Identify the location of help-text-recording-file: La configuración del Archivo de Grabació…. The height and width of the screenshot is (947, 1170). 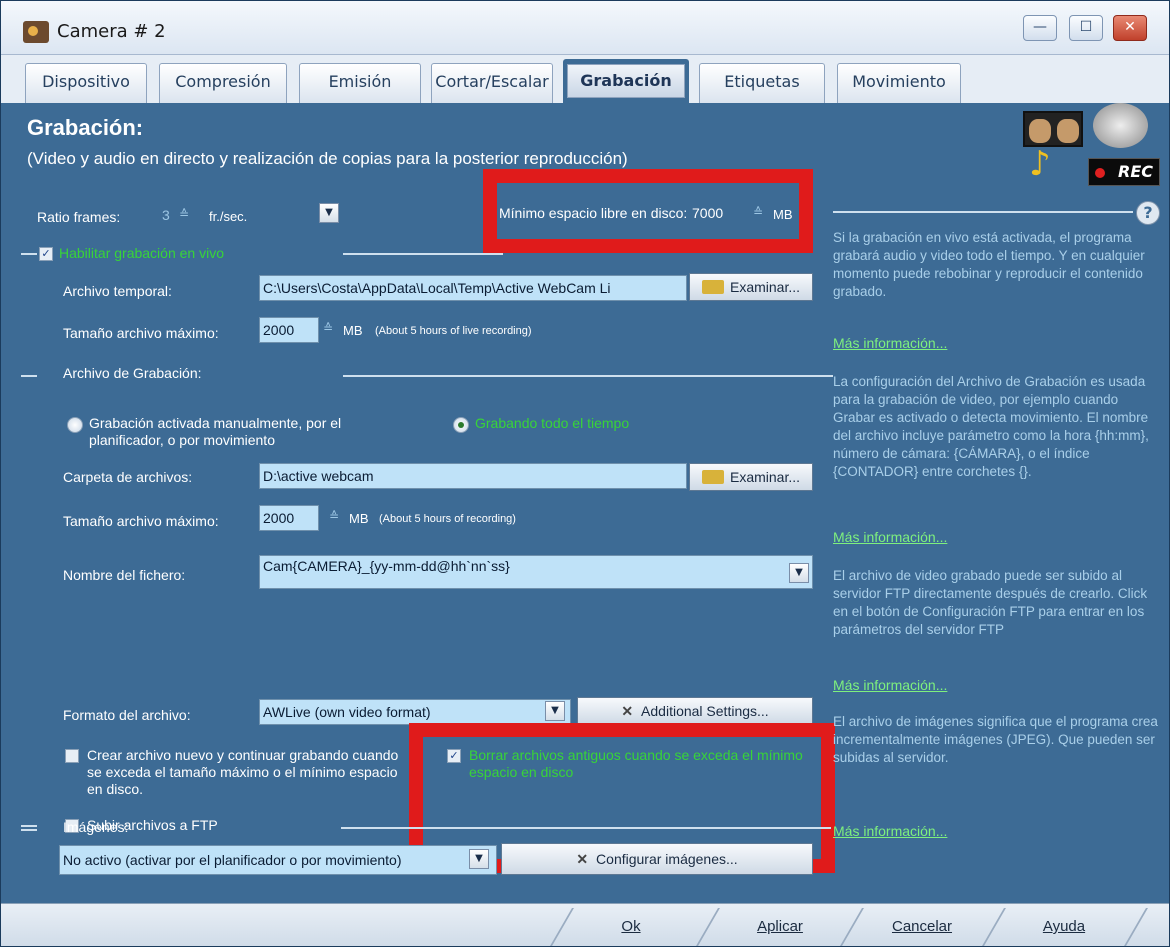
(991, 426).